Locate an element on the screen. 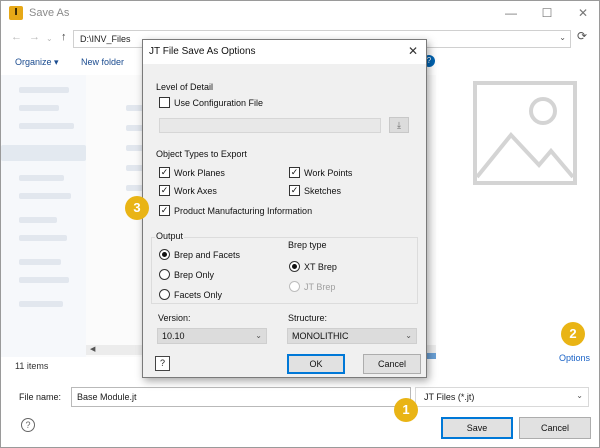 Image resolution: width=600 pixels, height=448 pixels. nav-item-selected is located at coordinates (43, 153).